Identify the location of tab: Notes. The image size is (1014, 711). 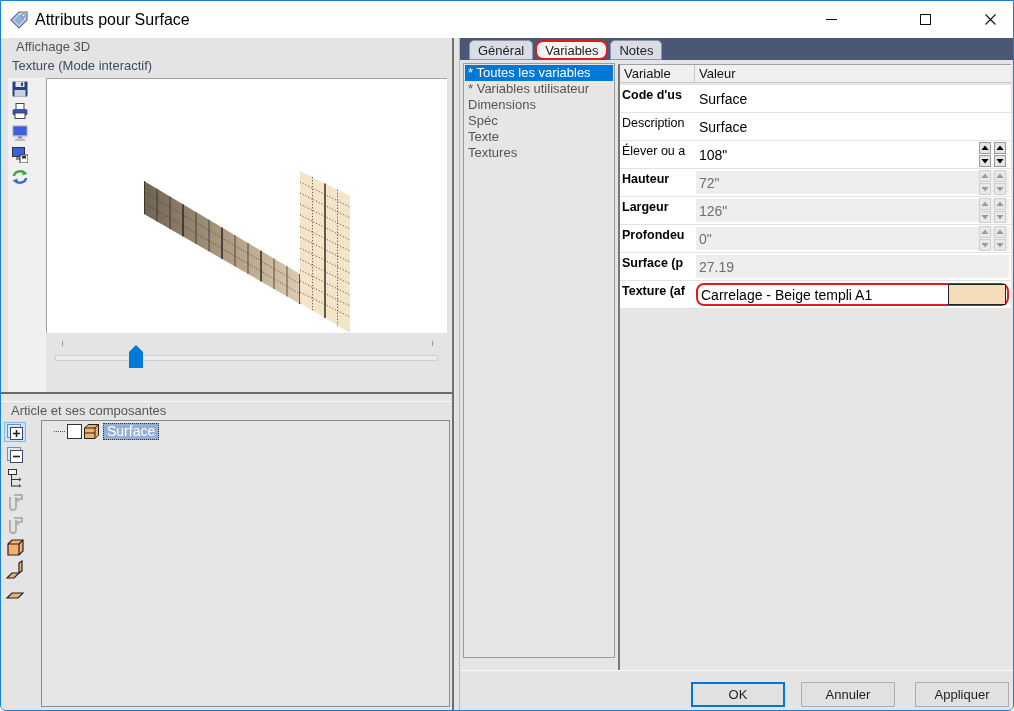
(636, 50).